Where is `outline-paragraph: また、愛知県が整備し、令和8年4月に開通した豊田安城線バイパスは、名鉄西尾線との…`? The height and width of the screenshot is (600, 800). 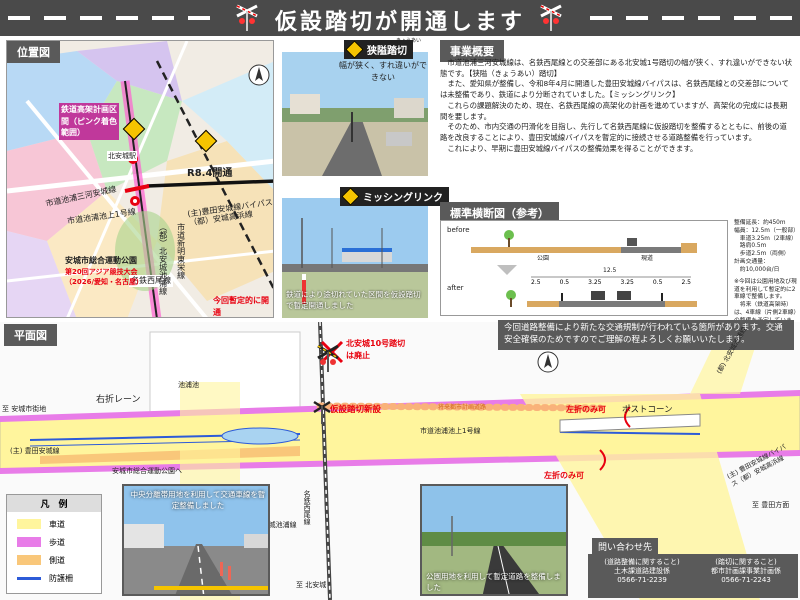 outline-paragraph: また、愛知県が整備し、令和8年4月に開通した豊田安城線バイパスは、名鉄西尾線との… is located at coordinates (614, 89).